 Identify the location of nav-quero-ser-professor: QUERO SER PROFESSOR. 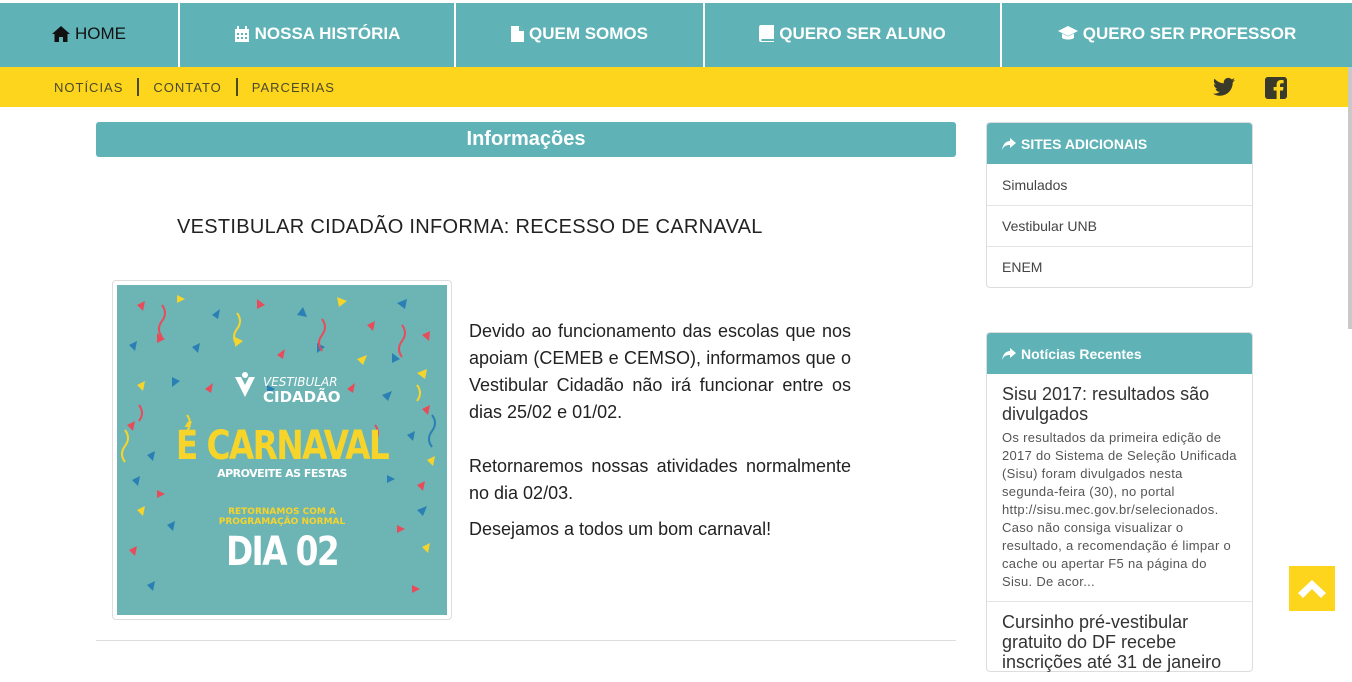
(1177, 33).